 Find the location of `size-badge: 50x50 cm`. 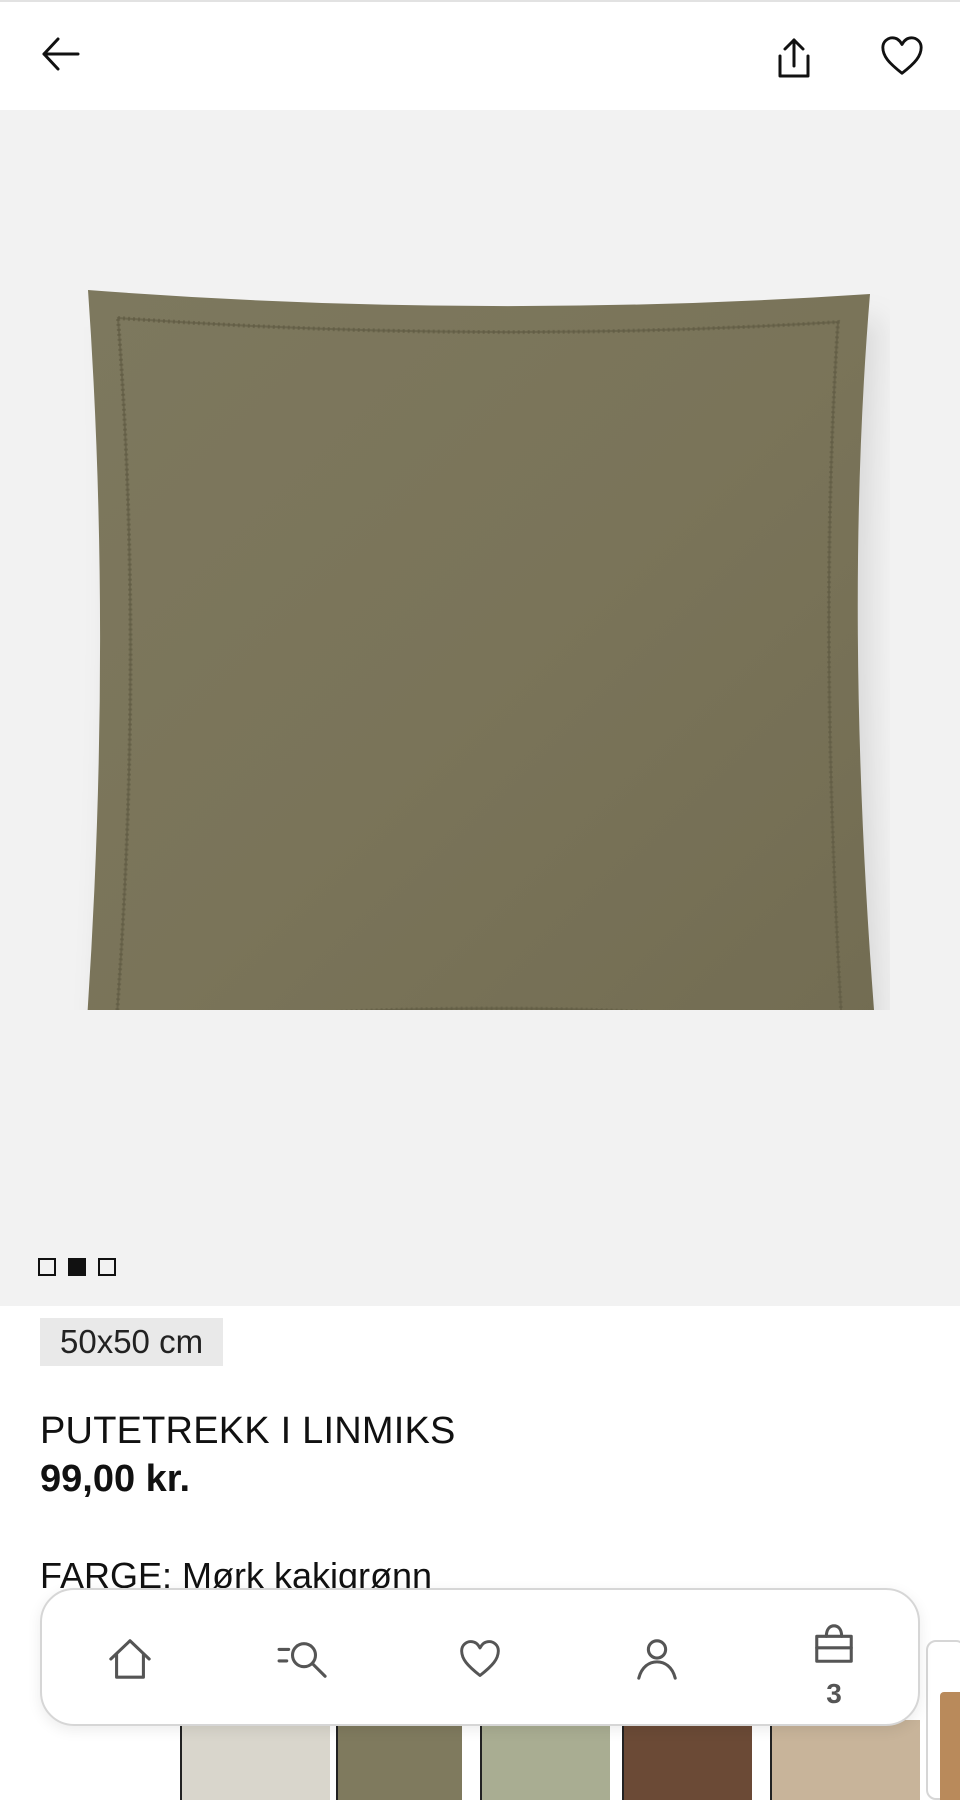

size-badge: 50x50 cm is located at coordinates (132, 1342).